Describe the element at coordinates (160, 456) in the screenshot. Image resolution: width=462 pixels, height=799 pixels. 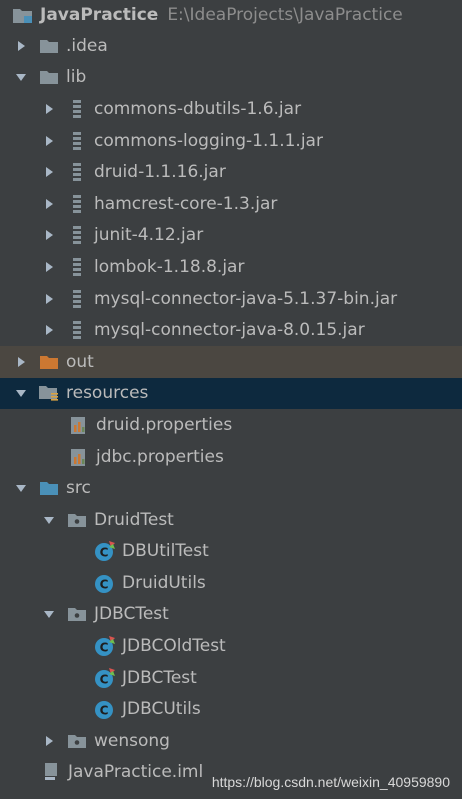
I see `tree-label-properties: jdbc.properties` at that location.